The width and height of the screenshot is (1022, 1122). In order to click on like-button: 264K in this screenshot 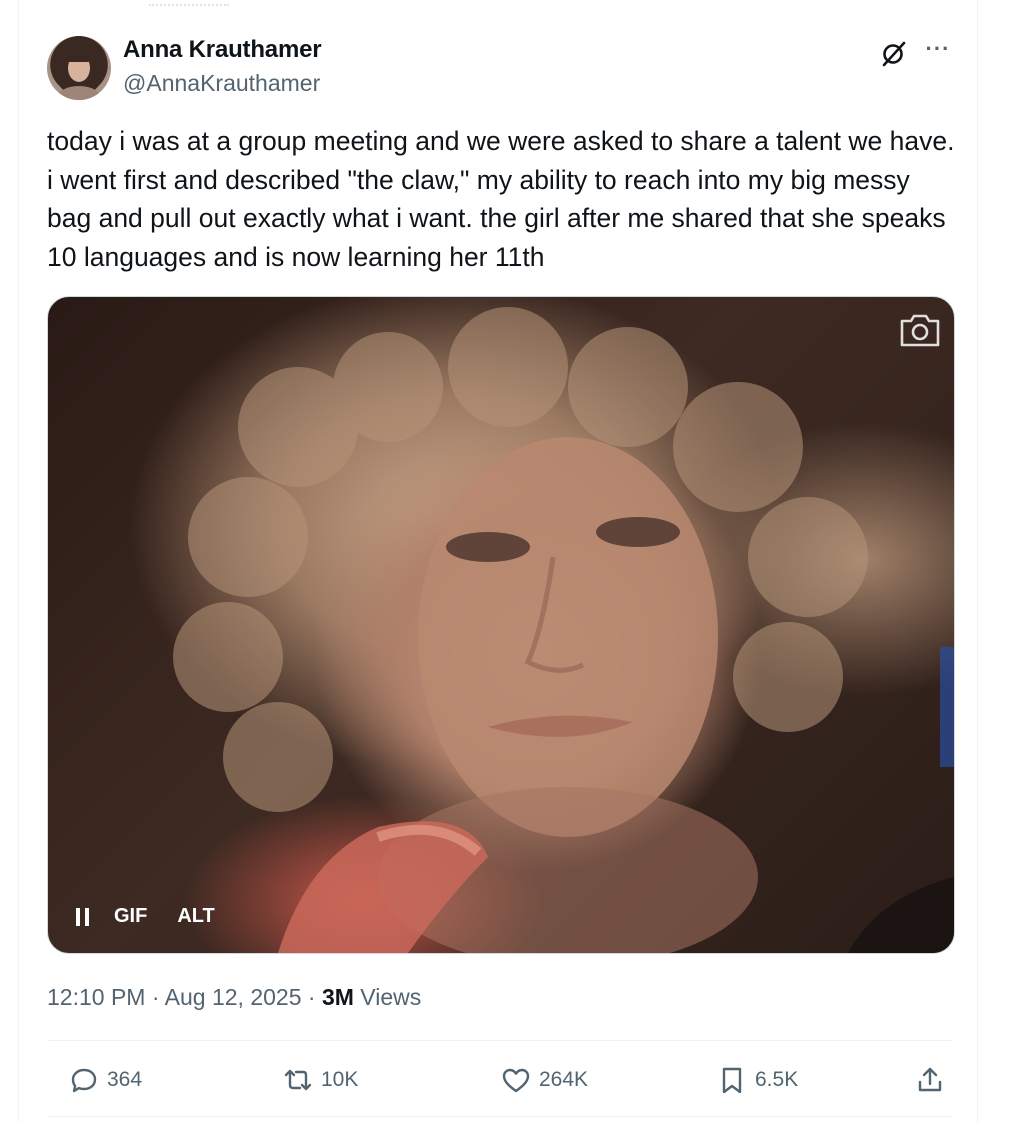, I will do `click(544, 1080)`.